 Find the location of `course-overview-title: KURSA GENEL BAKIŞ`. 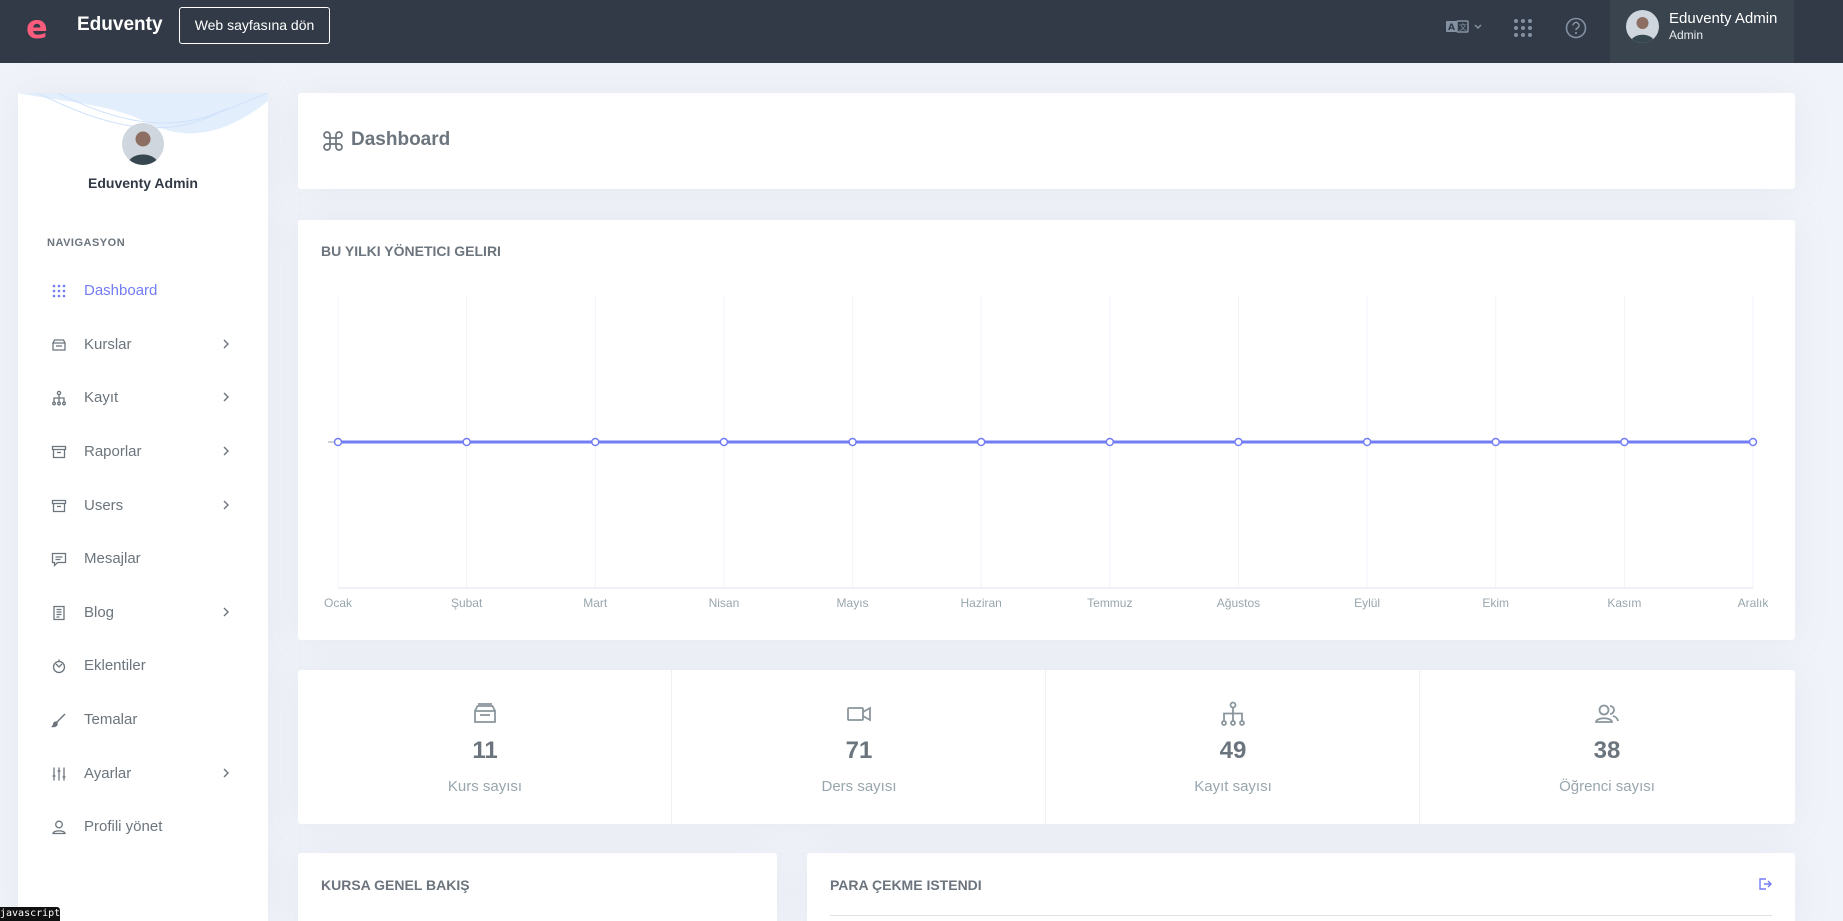

course-overview-title: KURSA GENEL BAKIŞ is located at coordinates (395, 885).